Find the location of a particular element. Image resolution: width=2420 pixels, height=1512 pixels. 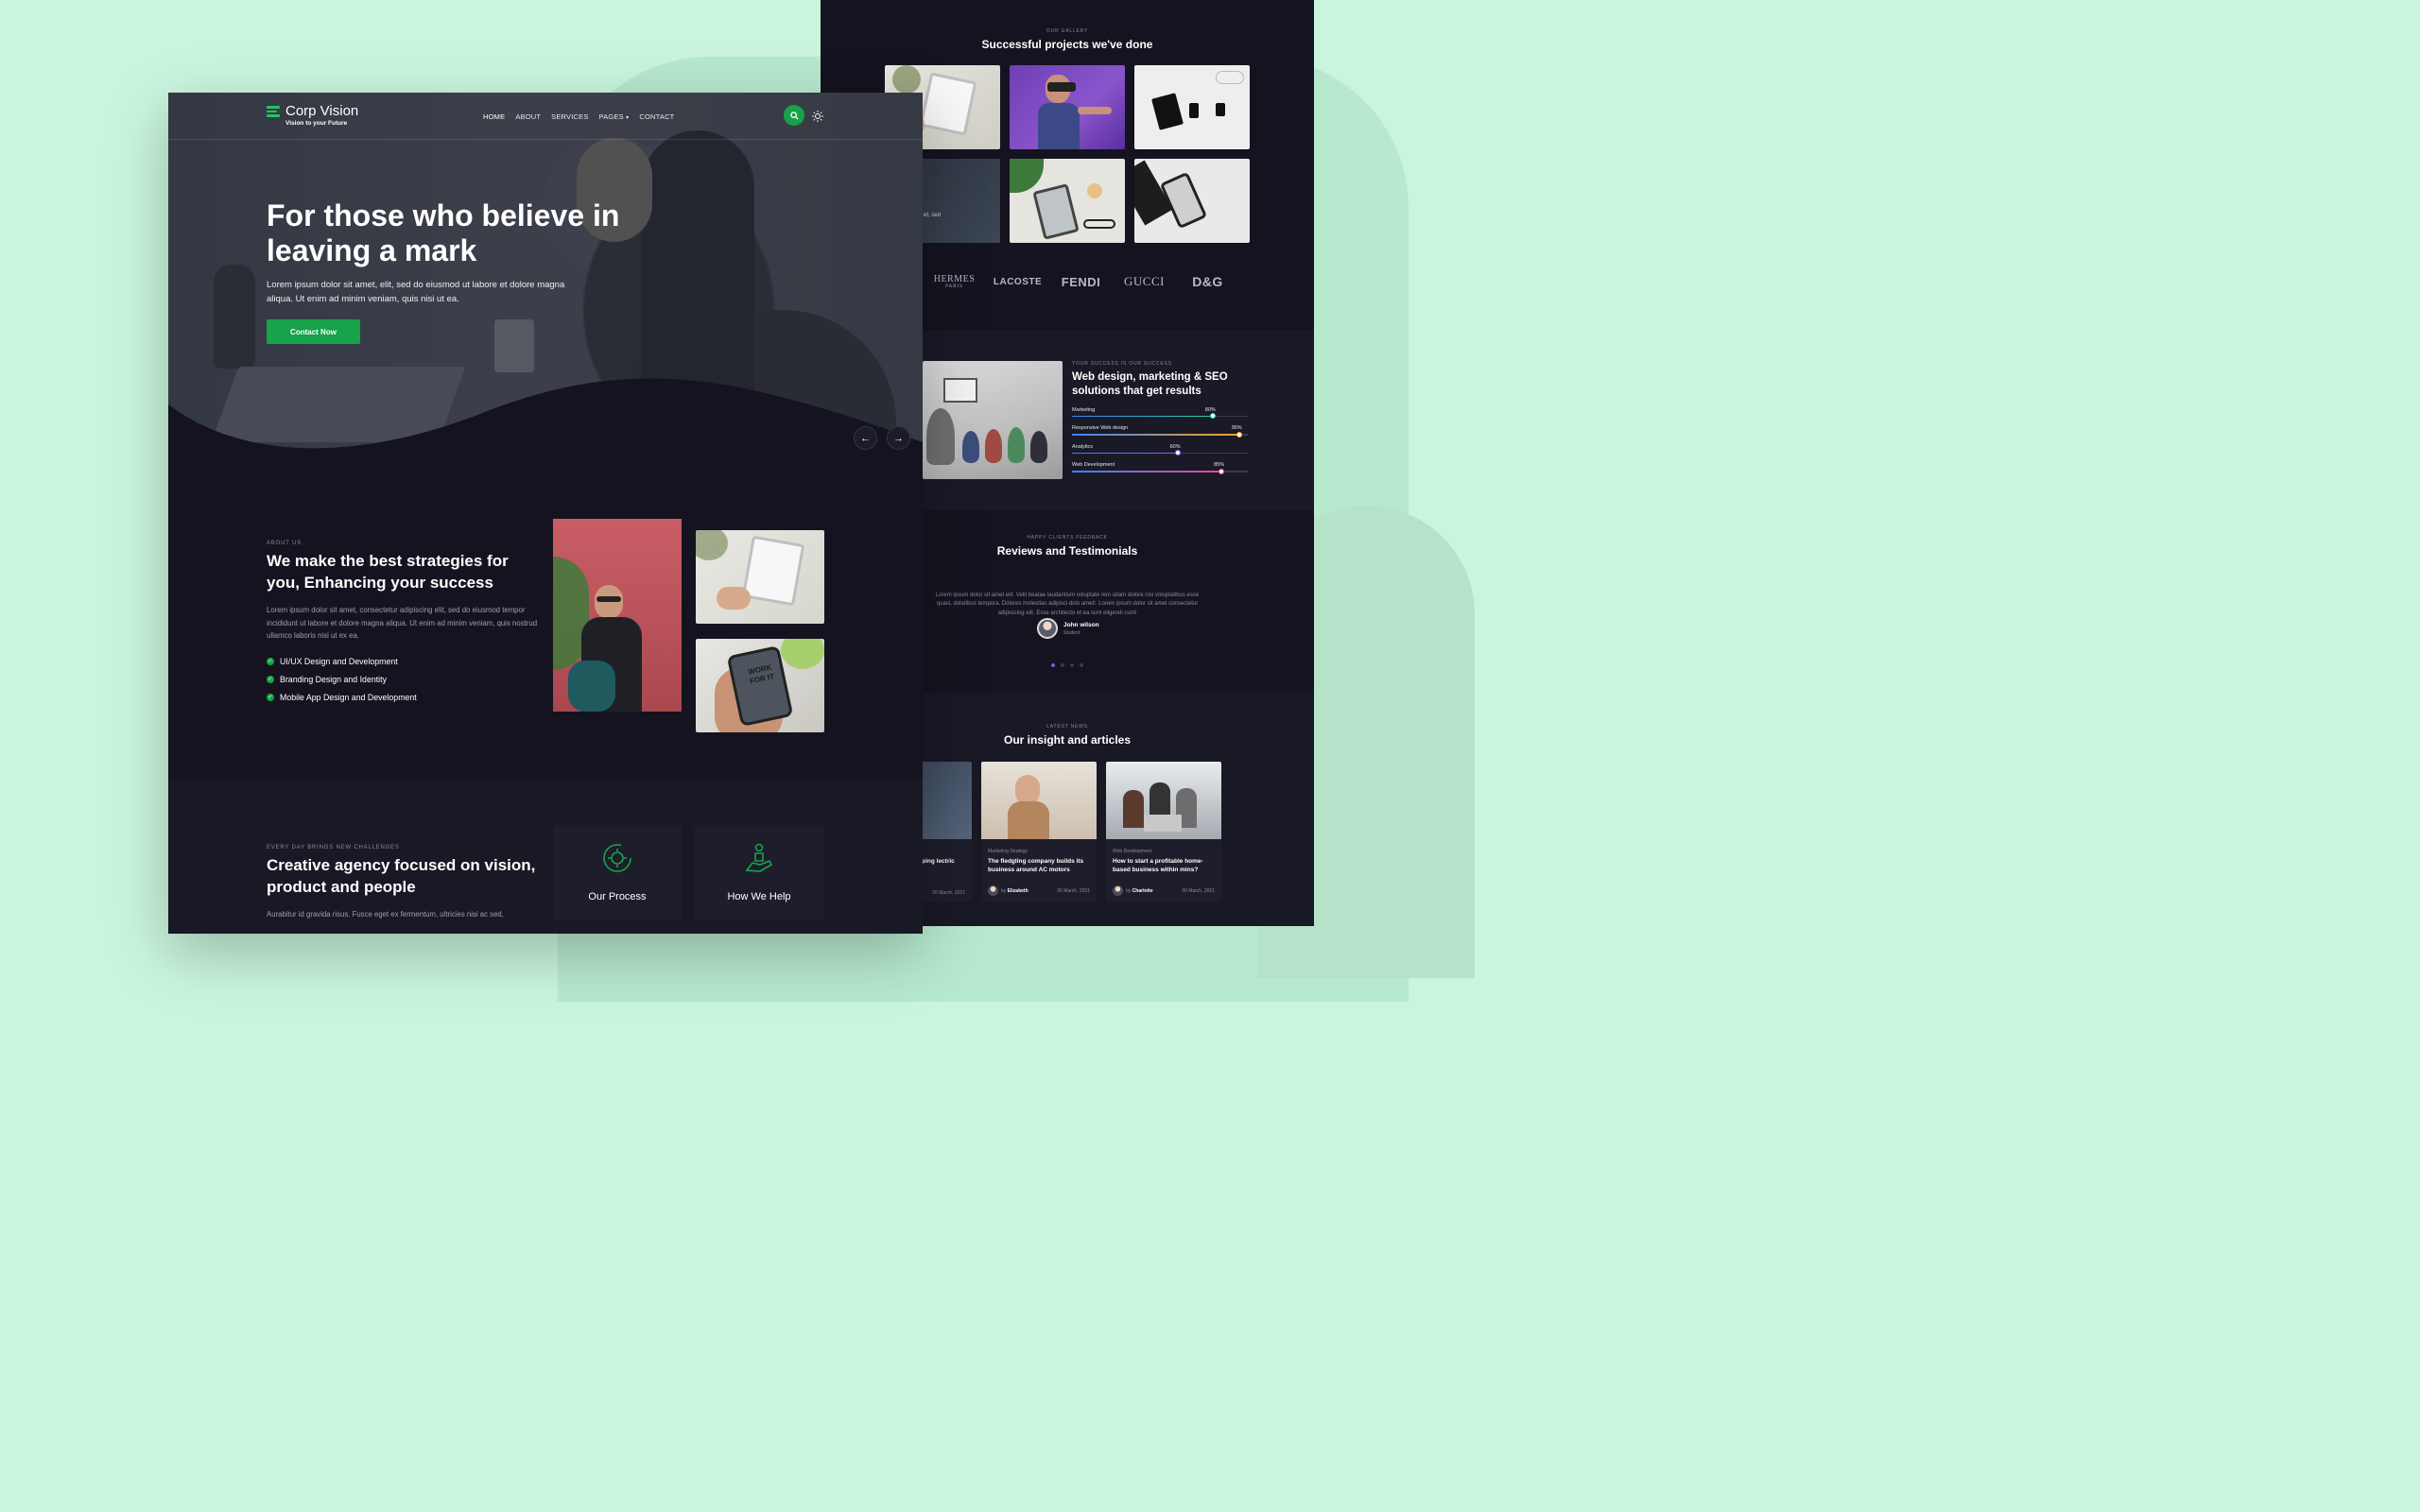

slider-next-button: → is located at coordinates (898, 438).